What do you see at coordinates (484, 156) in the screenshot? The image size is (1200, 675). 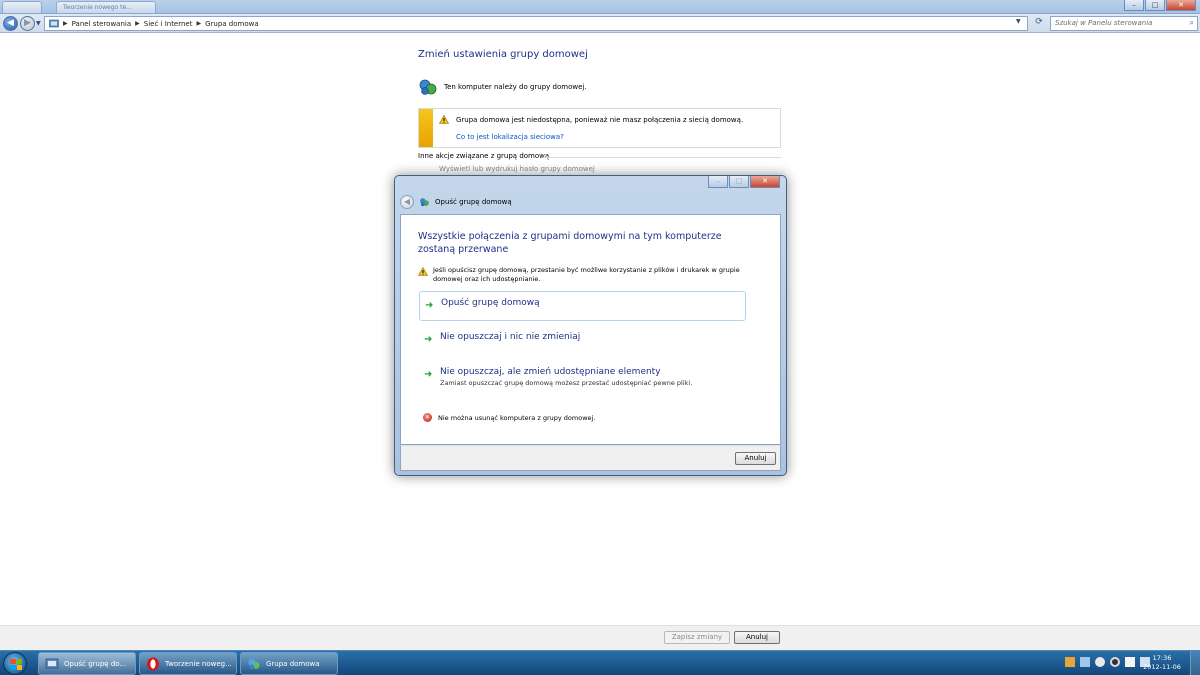 I see `other-actions-heading: Inne akcje związane z grupą domową` at bounding box center [484, 156].